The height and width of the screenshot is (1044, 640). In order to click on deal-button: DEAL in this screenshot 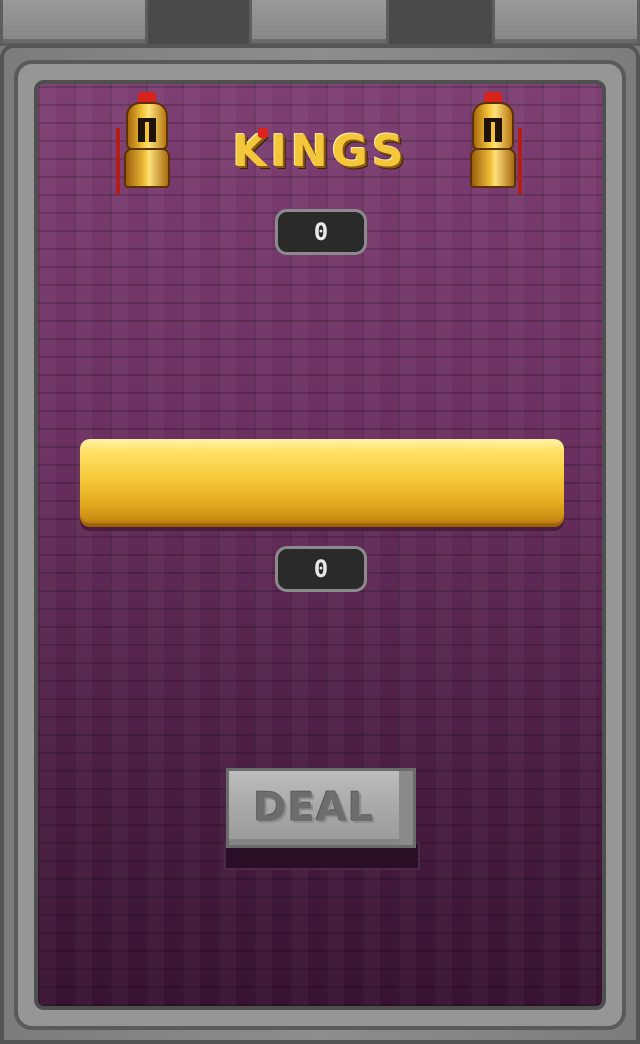, I will do `click(321, 808)`.